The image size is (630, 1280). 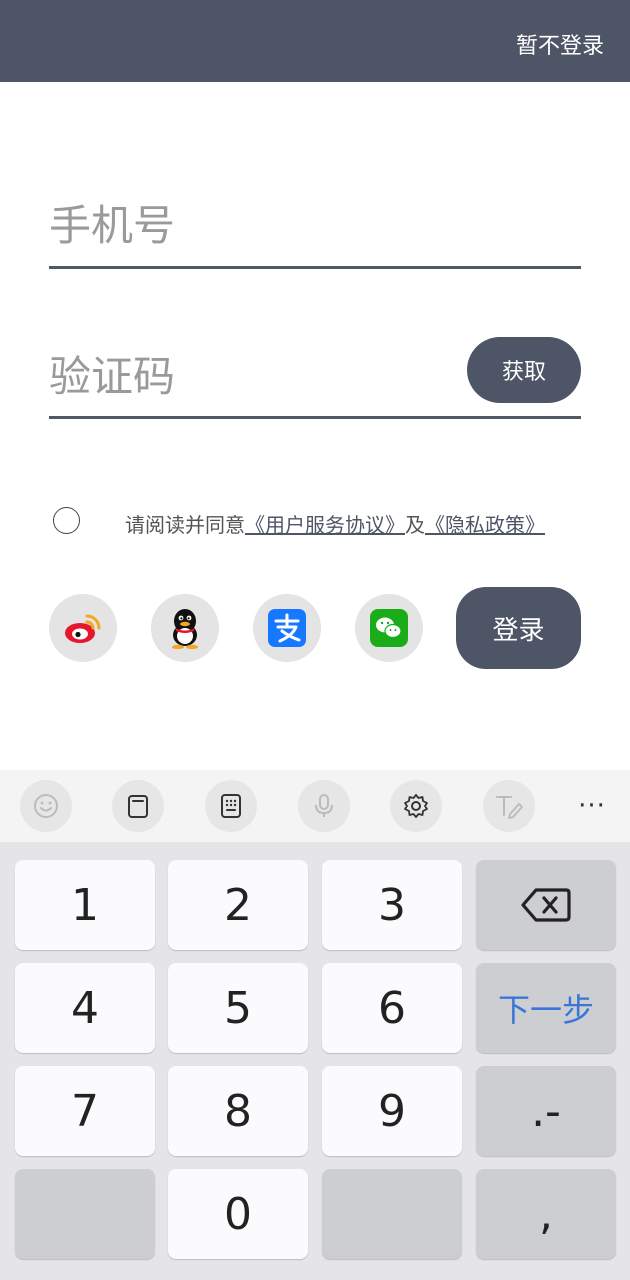 I want to click on wechat-icon, so click(x=389, y=628).